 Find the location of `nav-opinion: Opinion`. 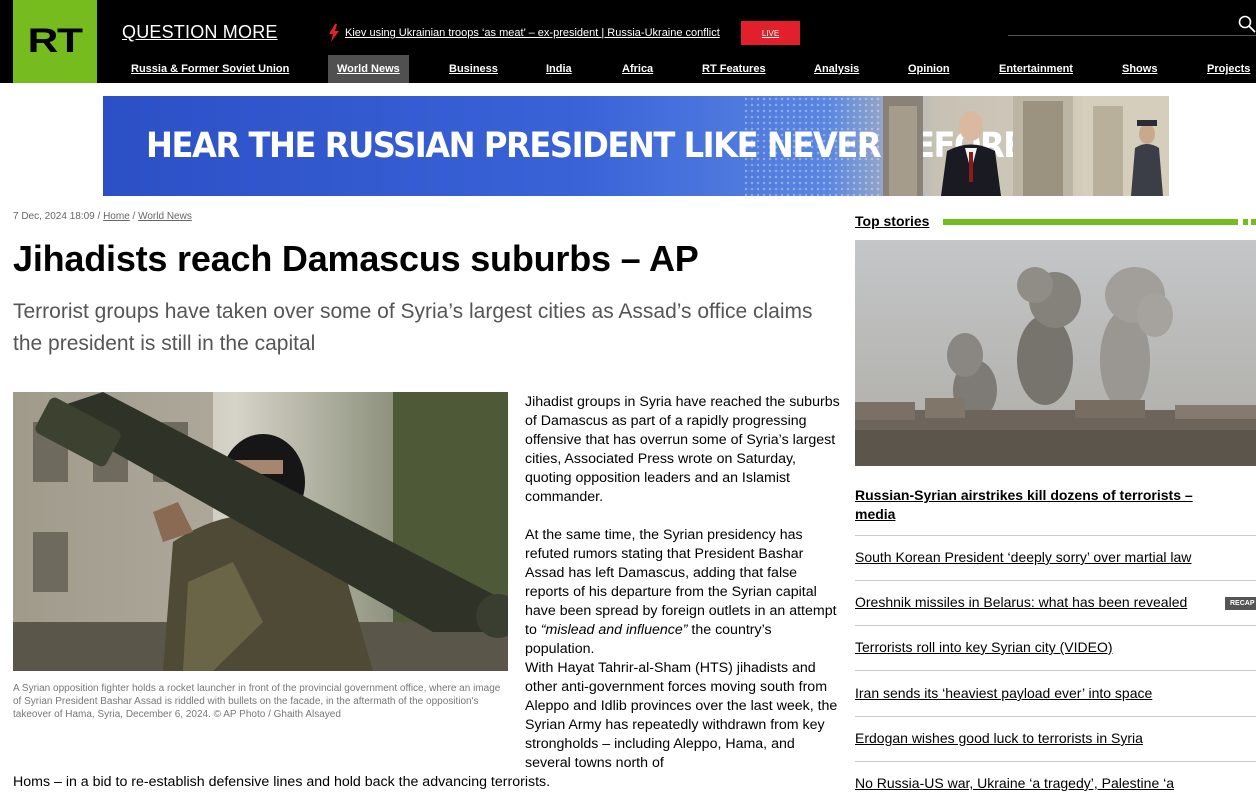

nav-opinion: Opinion is located at coordinates (929, 69).